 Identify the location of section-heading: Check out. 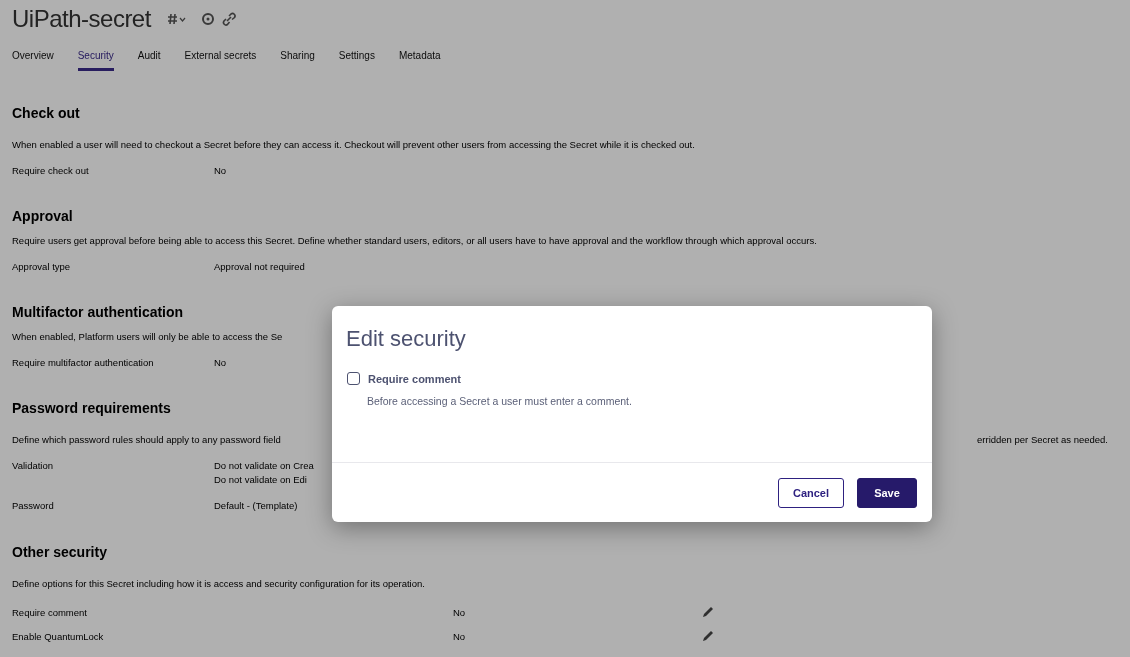
(46, 113).